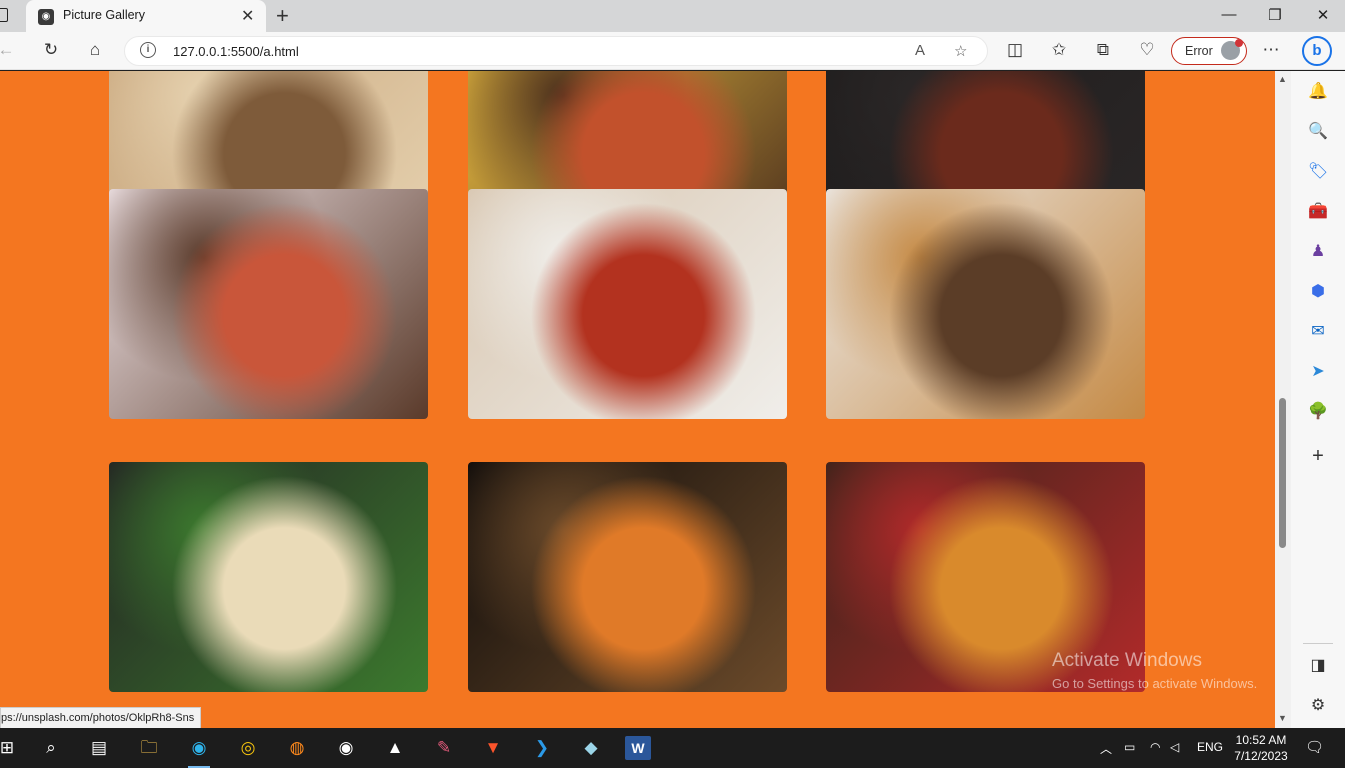 Image resolution: width=1345 pixels, height=768 pixels. Describe the element at coordinates (1317, 51) in the screenshot. I see `bing-copilot-icon: b` at that location.